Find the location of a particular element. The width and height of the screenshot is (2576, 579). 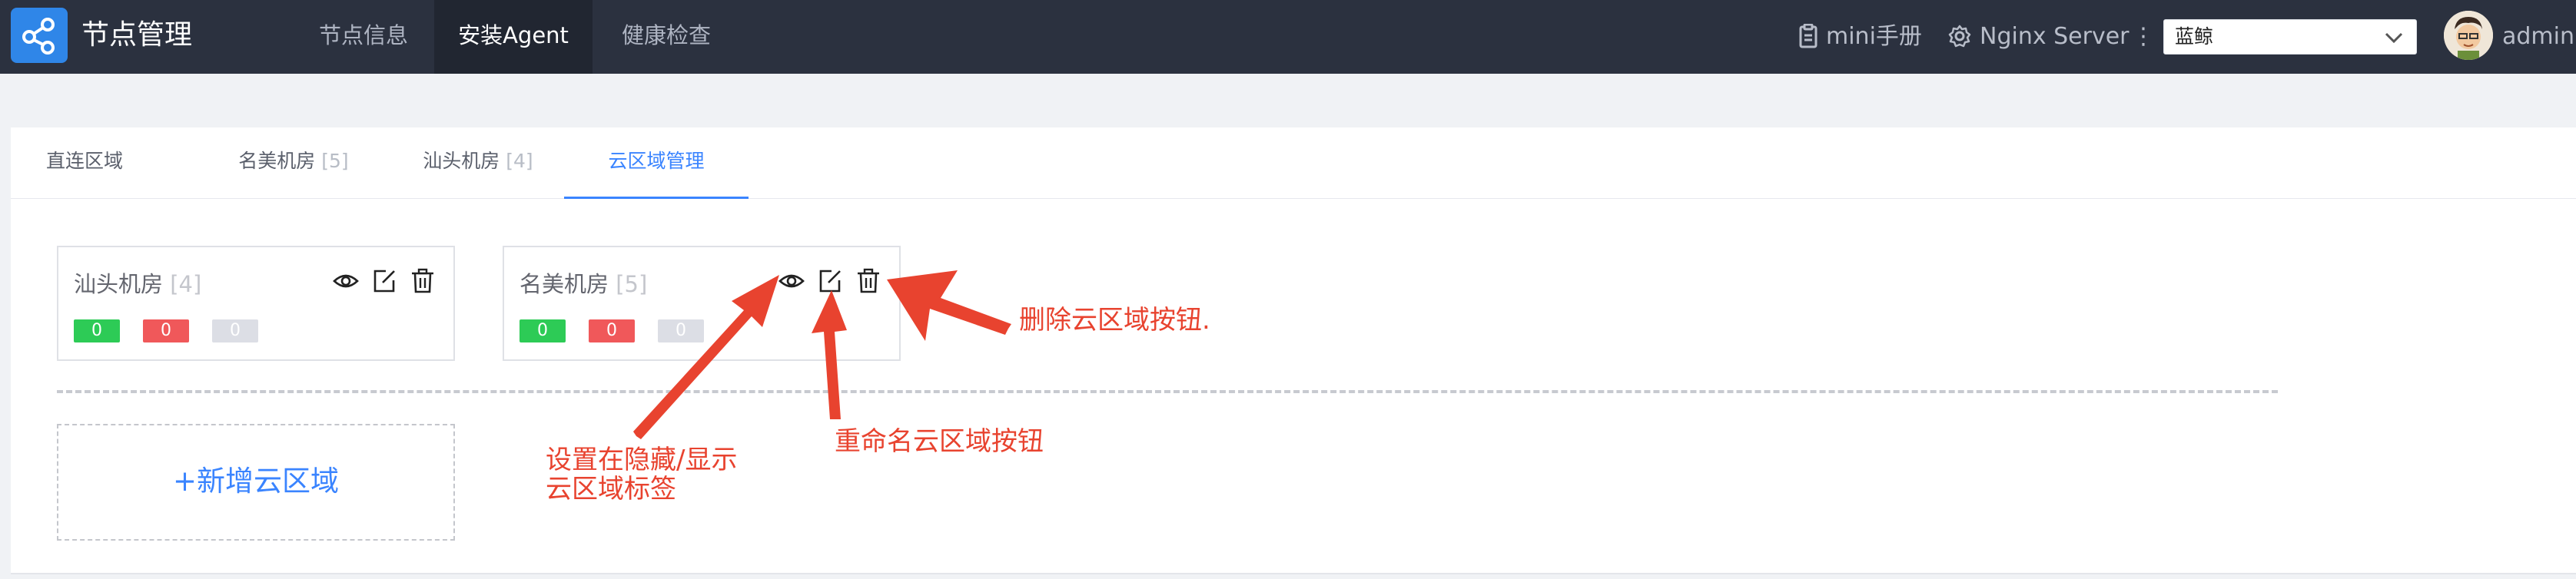

add-cloud-region-button: +新增云区域 is located at coordinates (256, 482).